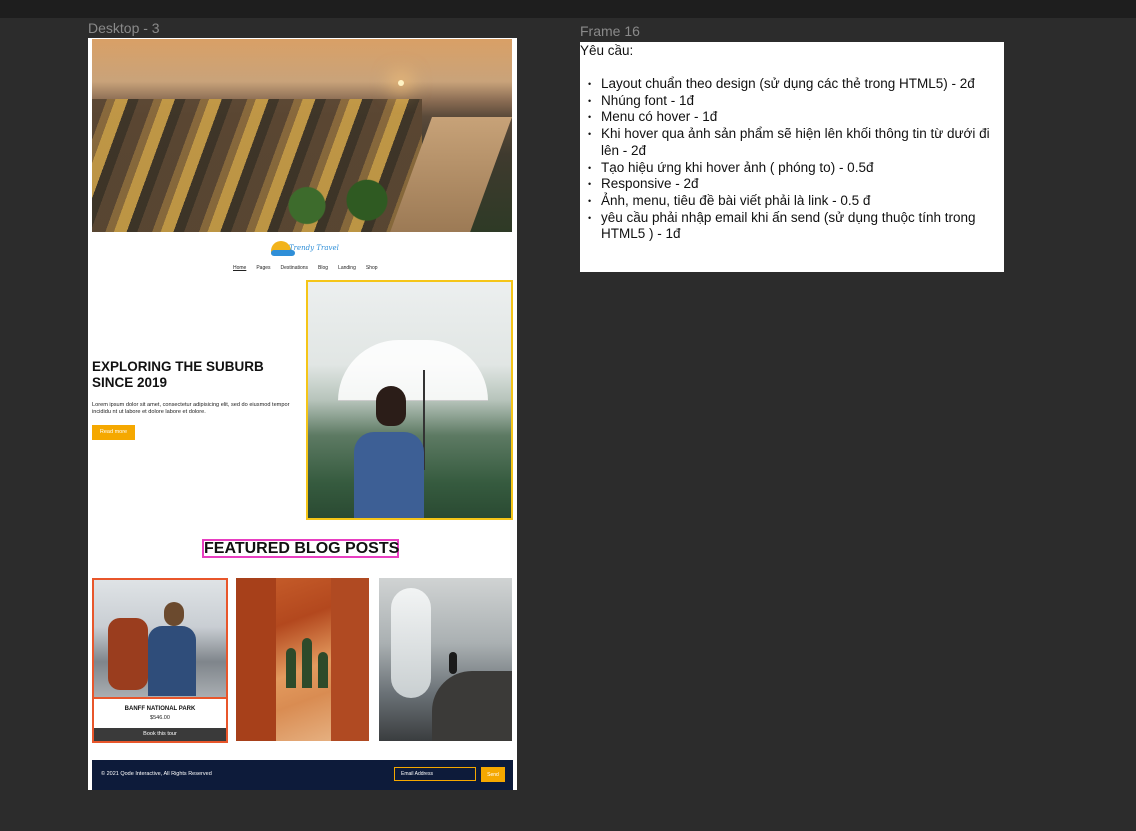 The image size is (1136, 831). Describe the element at coordinates (300, 548) in the screenshot. I see `featured-title: FEATURED BLOG POSTS` at that location.